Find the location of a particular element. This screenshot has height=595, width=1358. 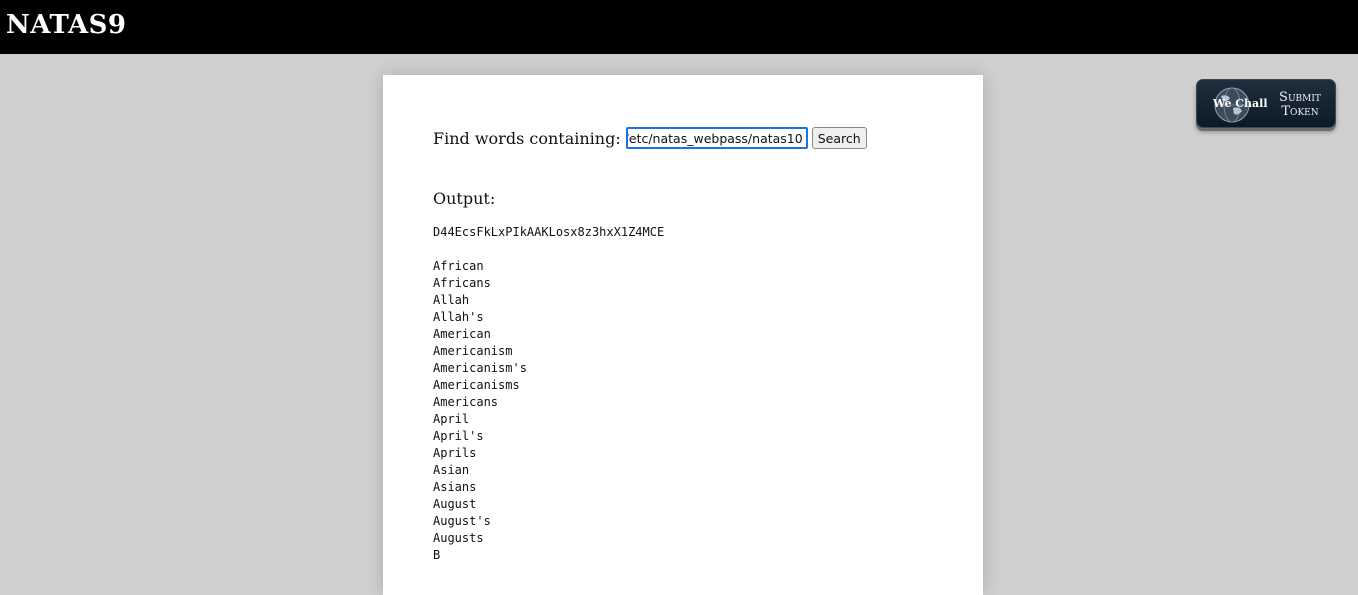

submit-label-line2: Token is located at coordinates (1300, 111).